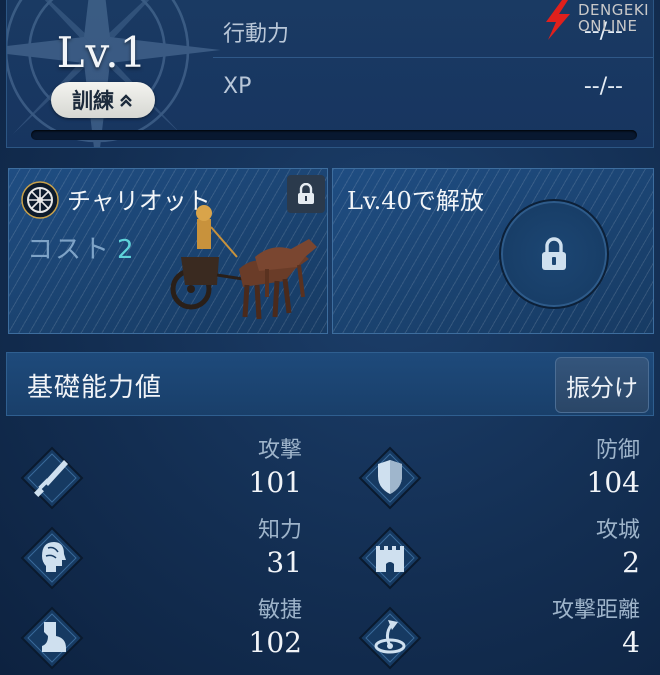 This screenshot has height=675, width=660. What do you see at coordinates (631, 642) in the screenshot?
I see `stat-attack-range-value: 4` at bounding box center [631, 642].